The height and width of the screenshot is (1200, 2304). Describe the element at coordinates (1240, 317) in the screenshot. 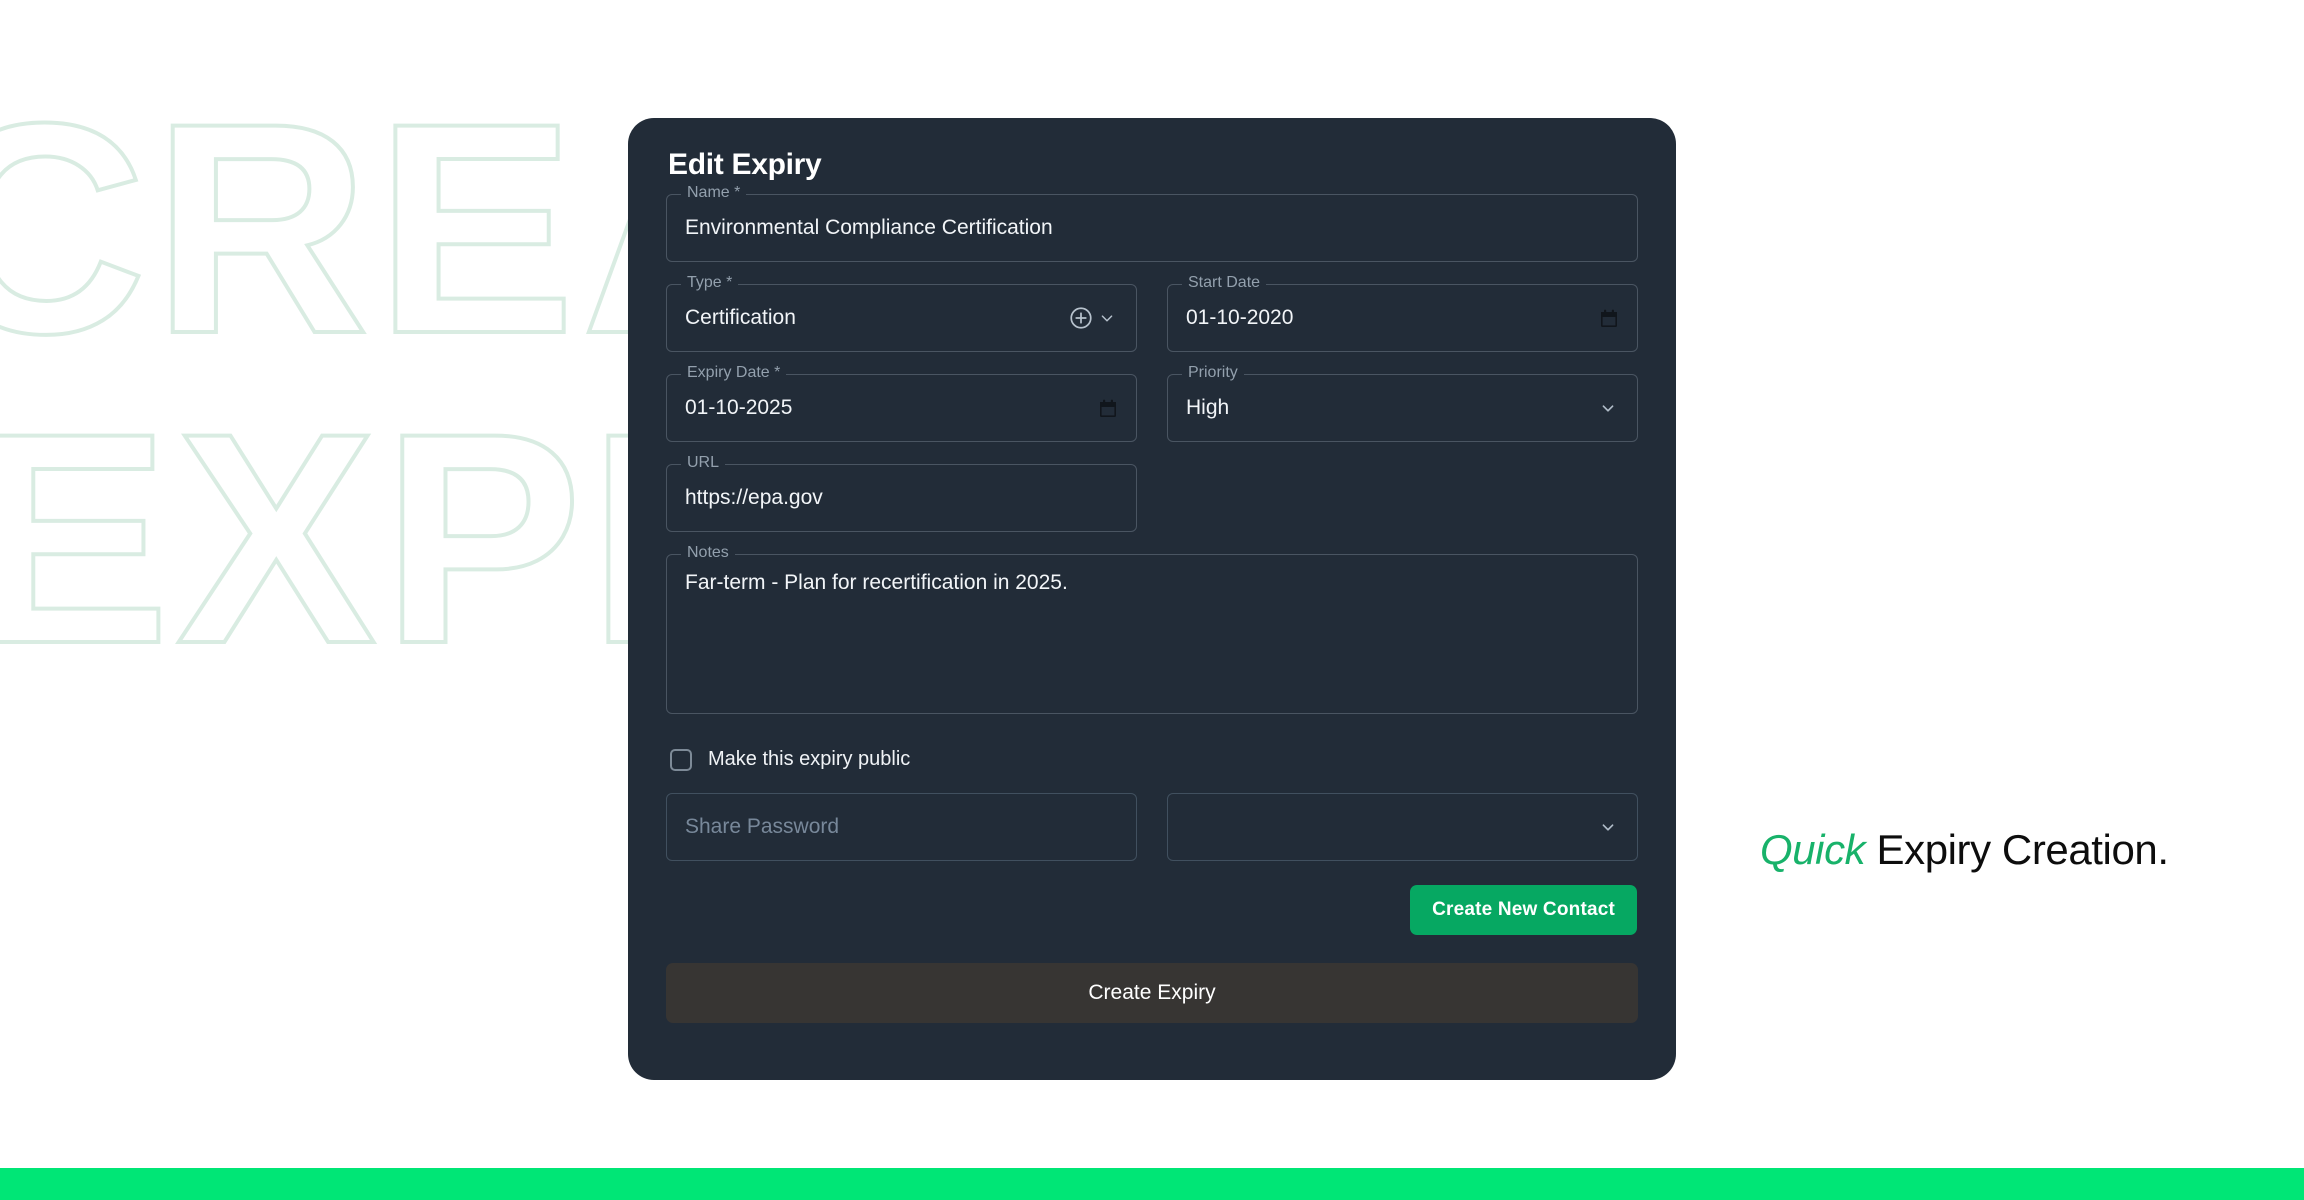

I see `start-date-field-value: 01-10-2020` at that location.